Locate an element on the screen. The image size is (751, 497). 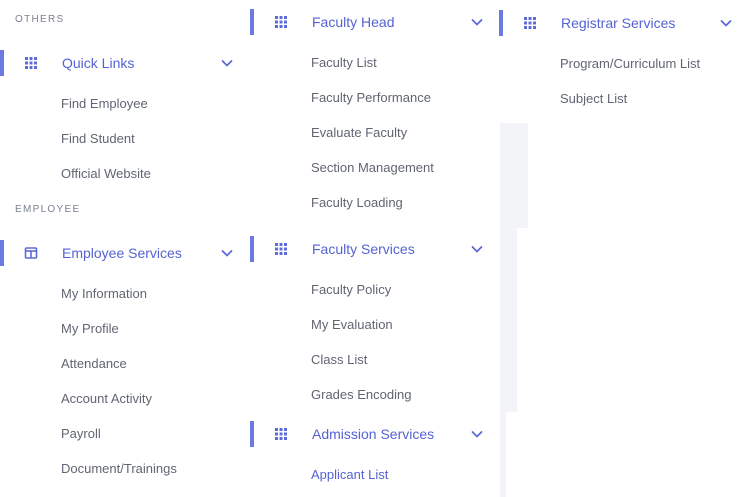
menu-item-faculty-loading: Faculty Loading is located at coordinates (357, 202).